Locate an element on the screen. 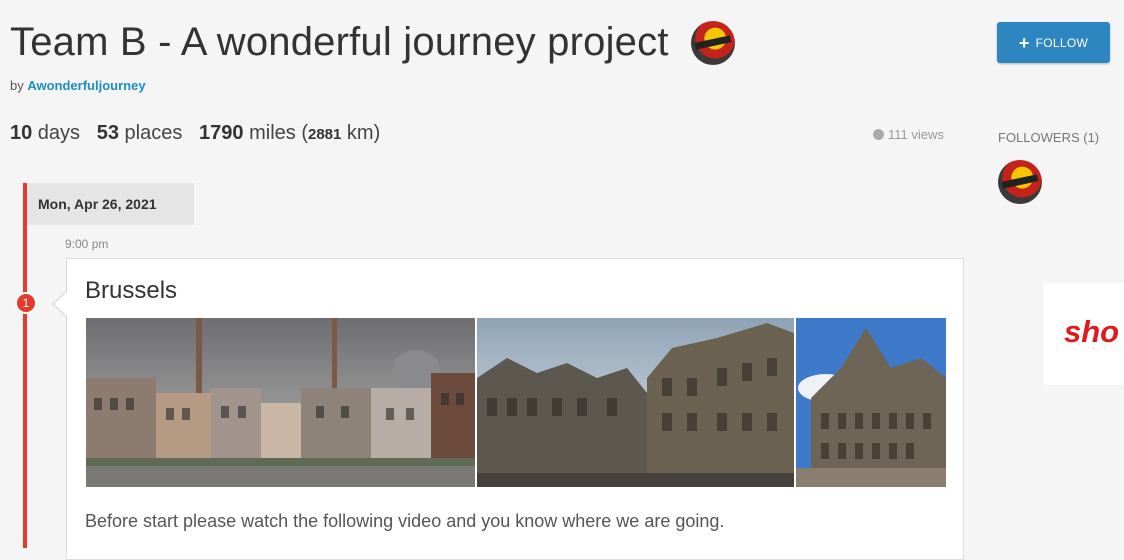  places-count: 53 is located at coordinates (107, 133).